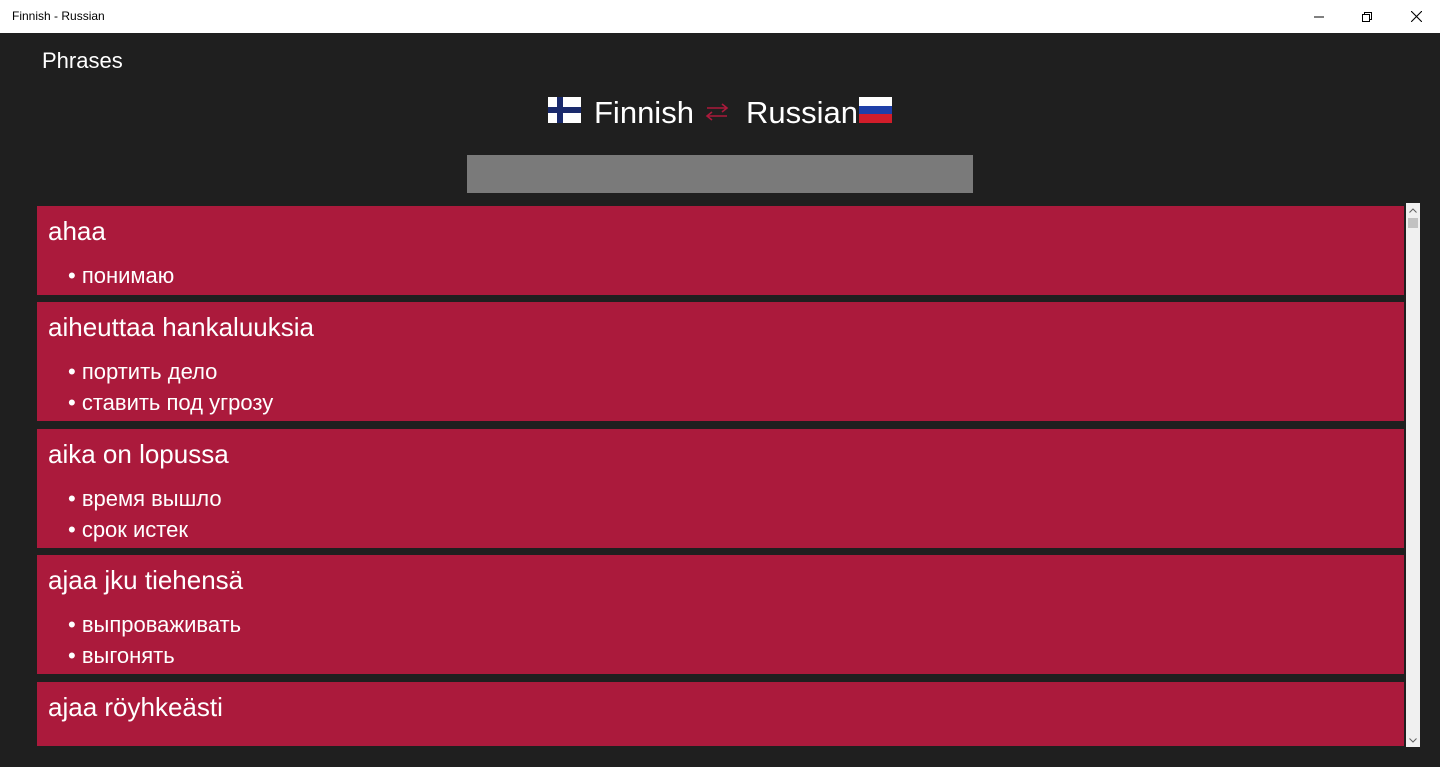  Describe the element at coordinates (145, 498) in the screenshot. I see `translation-item: • время вышло` at that location.